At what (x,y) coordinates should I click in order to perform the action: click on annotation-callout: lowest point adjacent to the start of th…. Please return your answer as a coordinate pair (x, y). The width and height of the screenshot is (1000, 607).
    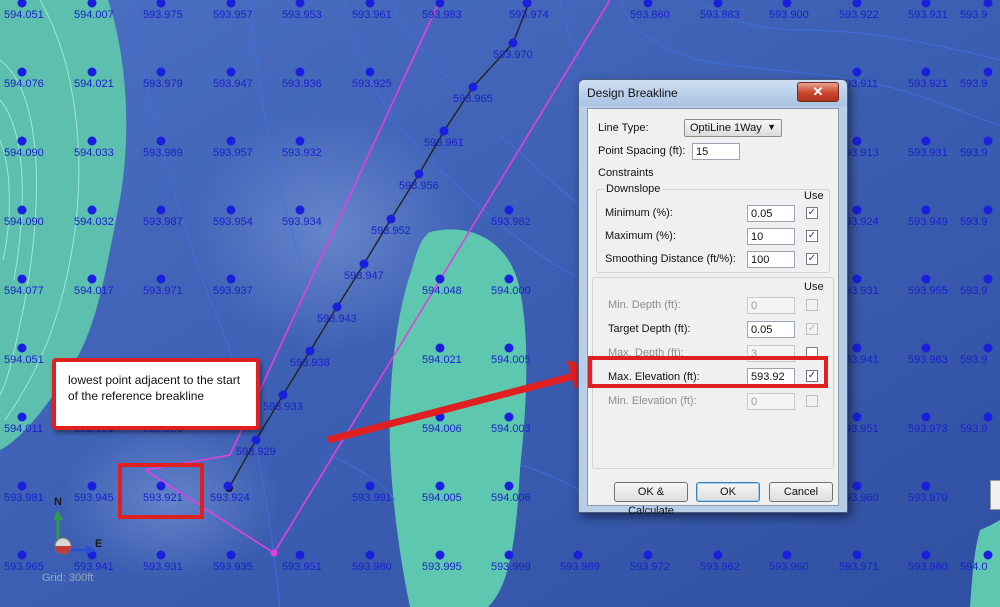
    Looking at the image, I should click on (156, 394).